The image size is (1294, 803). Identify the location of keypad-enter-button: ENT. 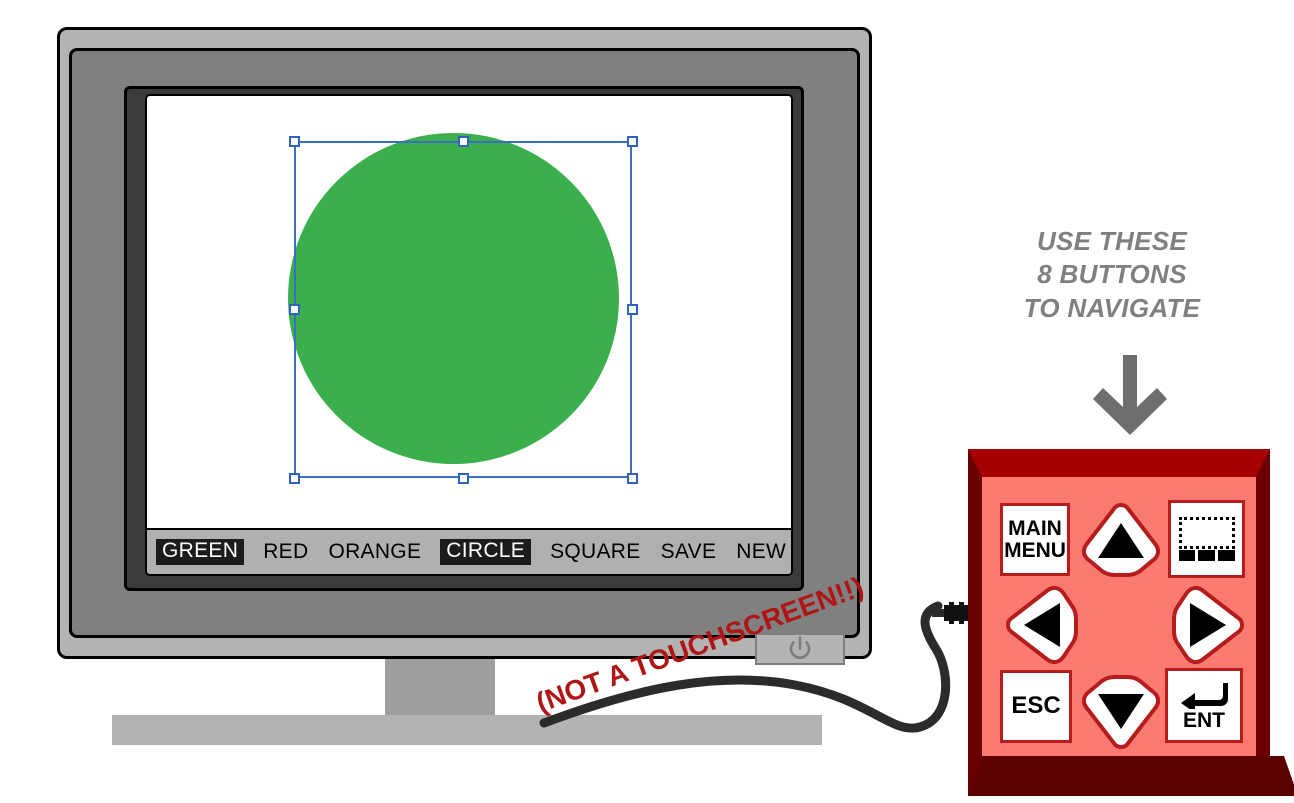
(1204, 705).